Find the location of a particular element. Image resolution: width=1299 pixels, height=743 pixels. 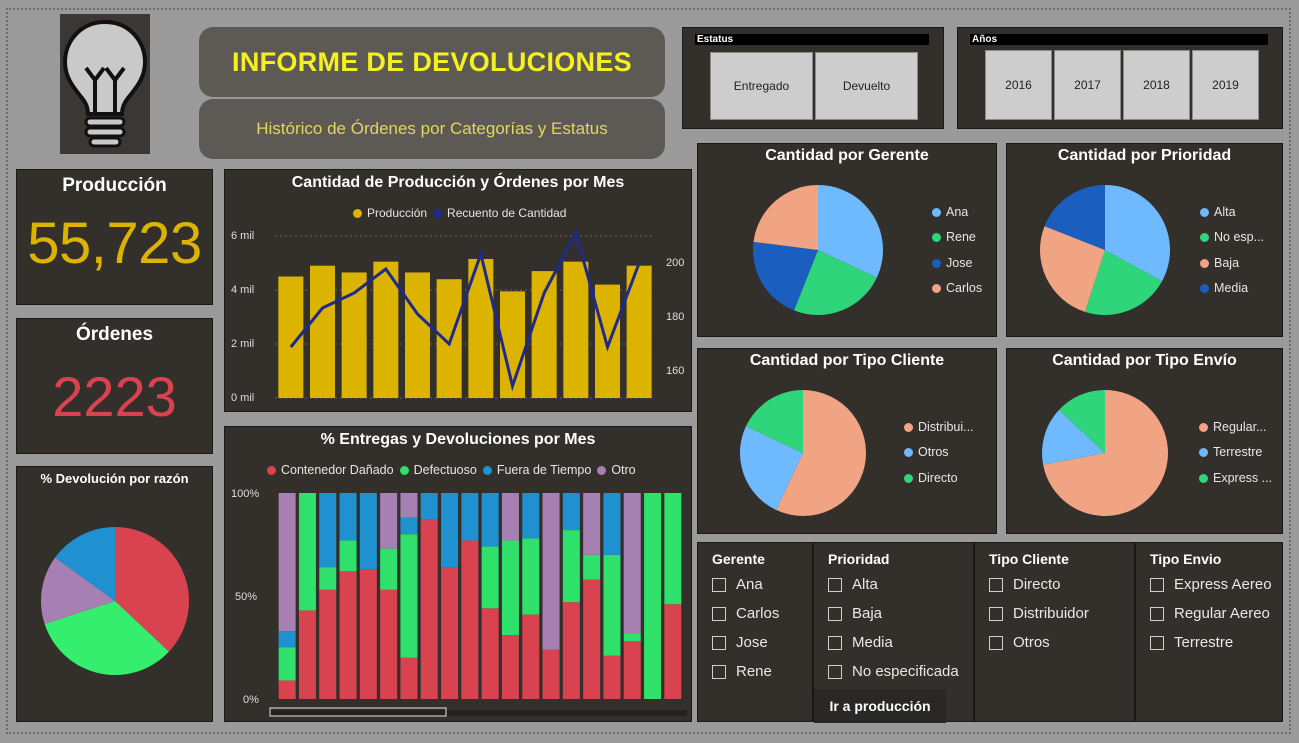

filter-tipo-cliente-item: Distribuidor is located at coordinates (1039, 613).